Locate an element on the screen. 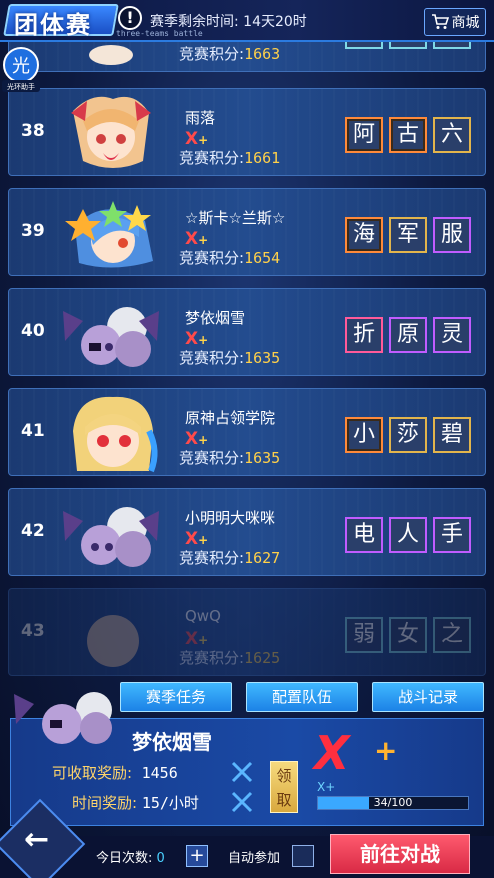 The width and height of the screenshot is (494, 878). tag-char: 灵 is located at coordinates (452, 335).